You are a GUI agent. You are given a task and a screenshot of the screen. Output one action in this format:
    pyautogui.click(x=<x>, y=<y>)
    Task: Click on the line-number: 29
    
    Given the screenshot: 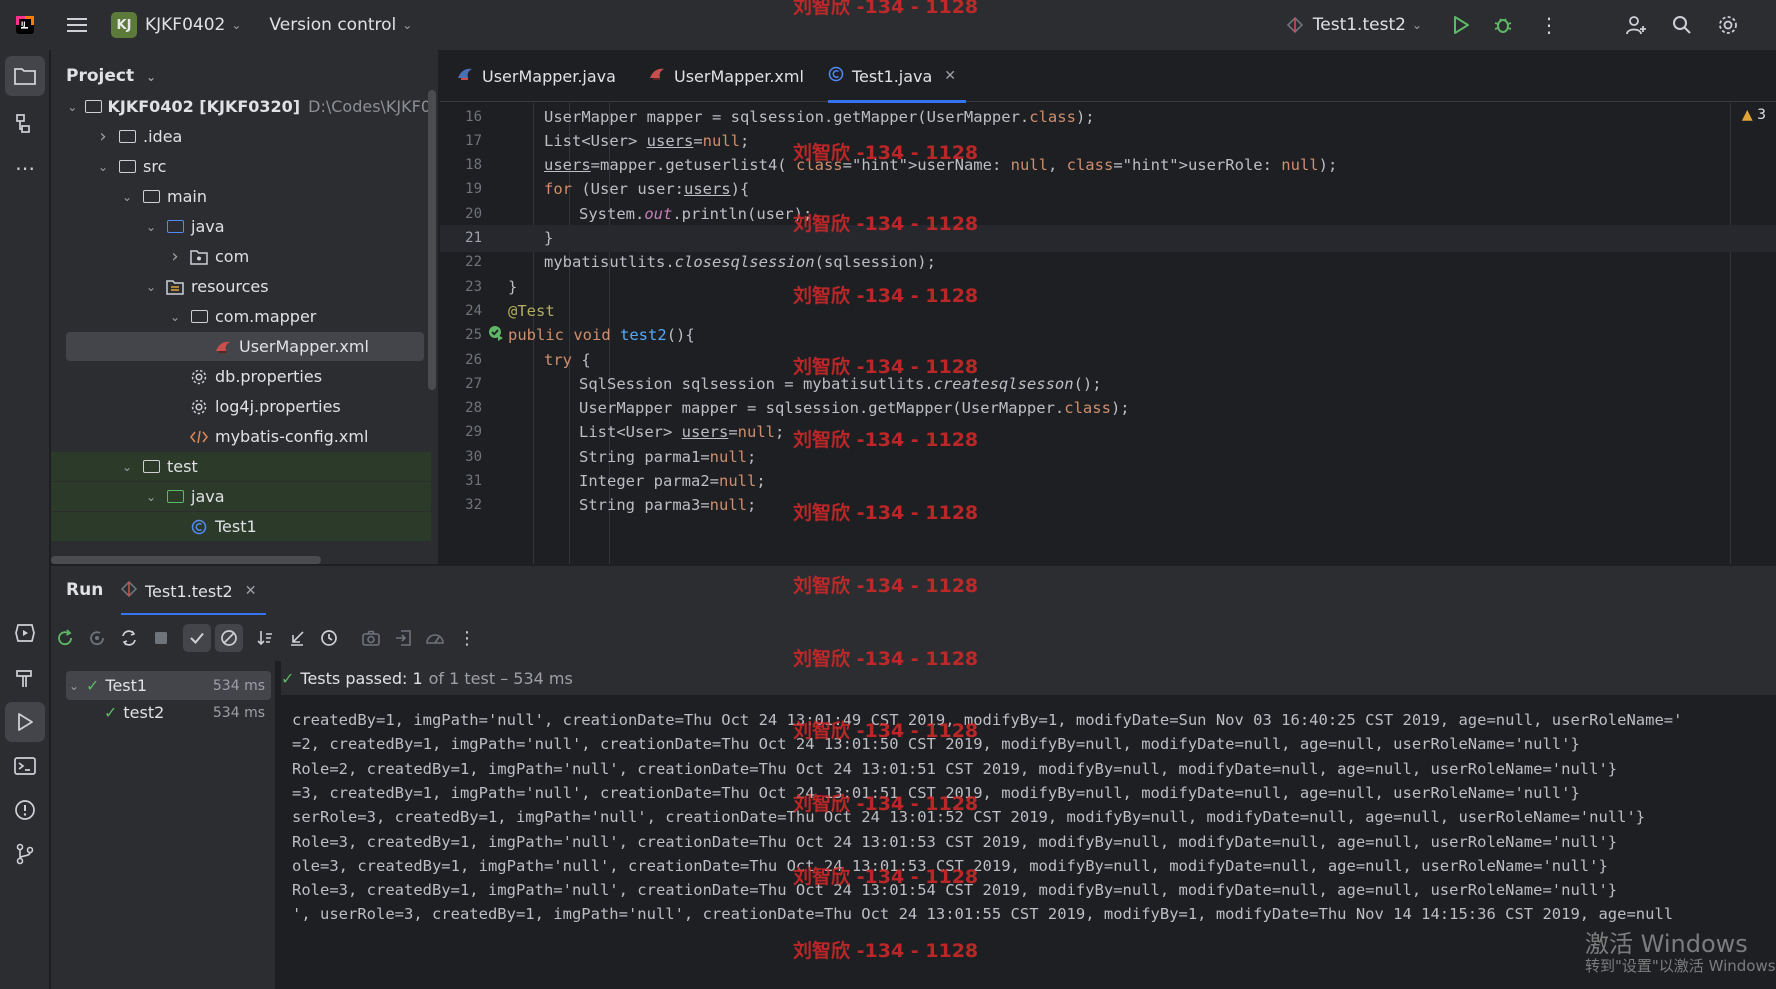 What is the action you would take?
    pyautogui.click(x=461, y=432)
    